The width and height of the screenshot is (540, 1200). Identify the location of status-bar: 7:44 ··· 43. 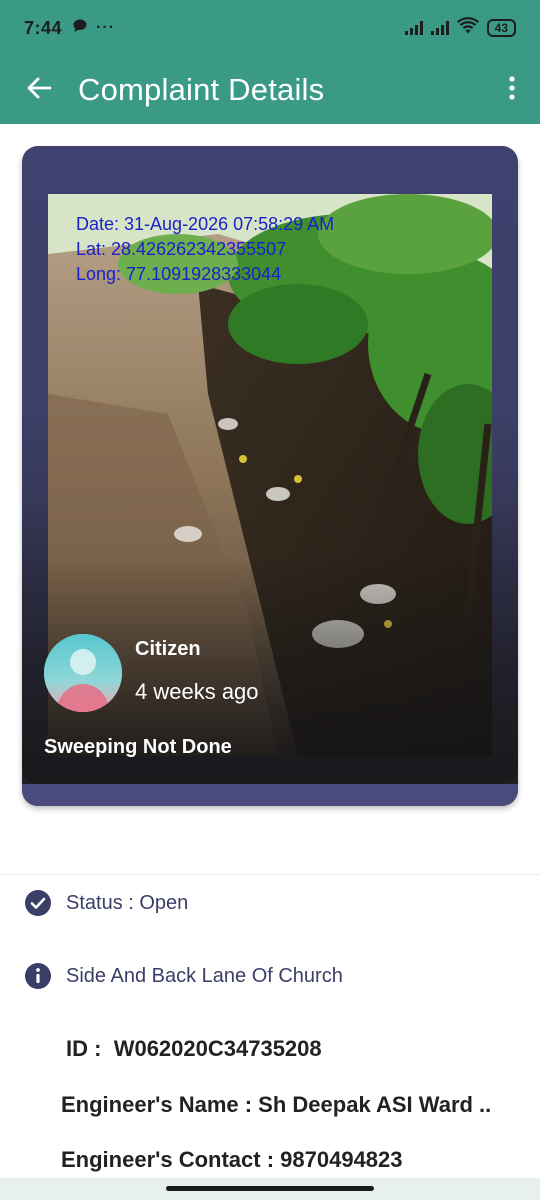
(270, 28).